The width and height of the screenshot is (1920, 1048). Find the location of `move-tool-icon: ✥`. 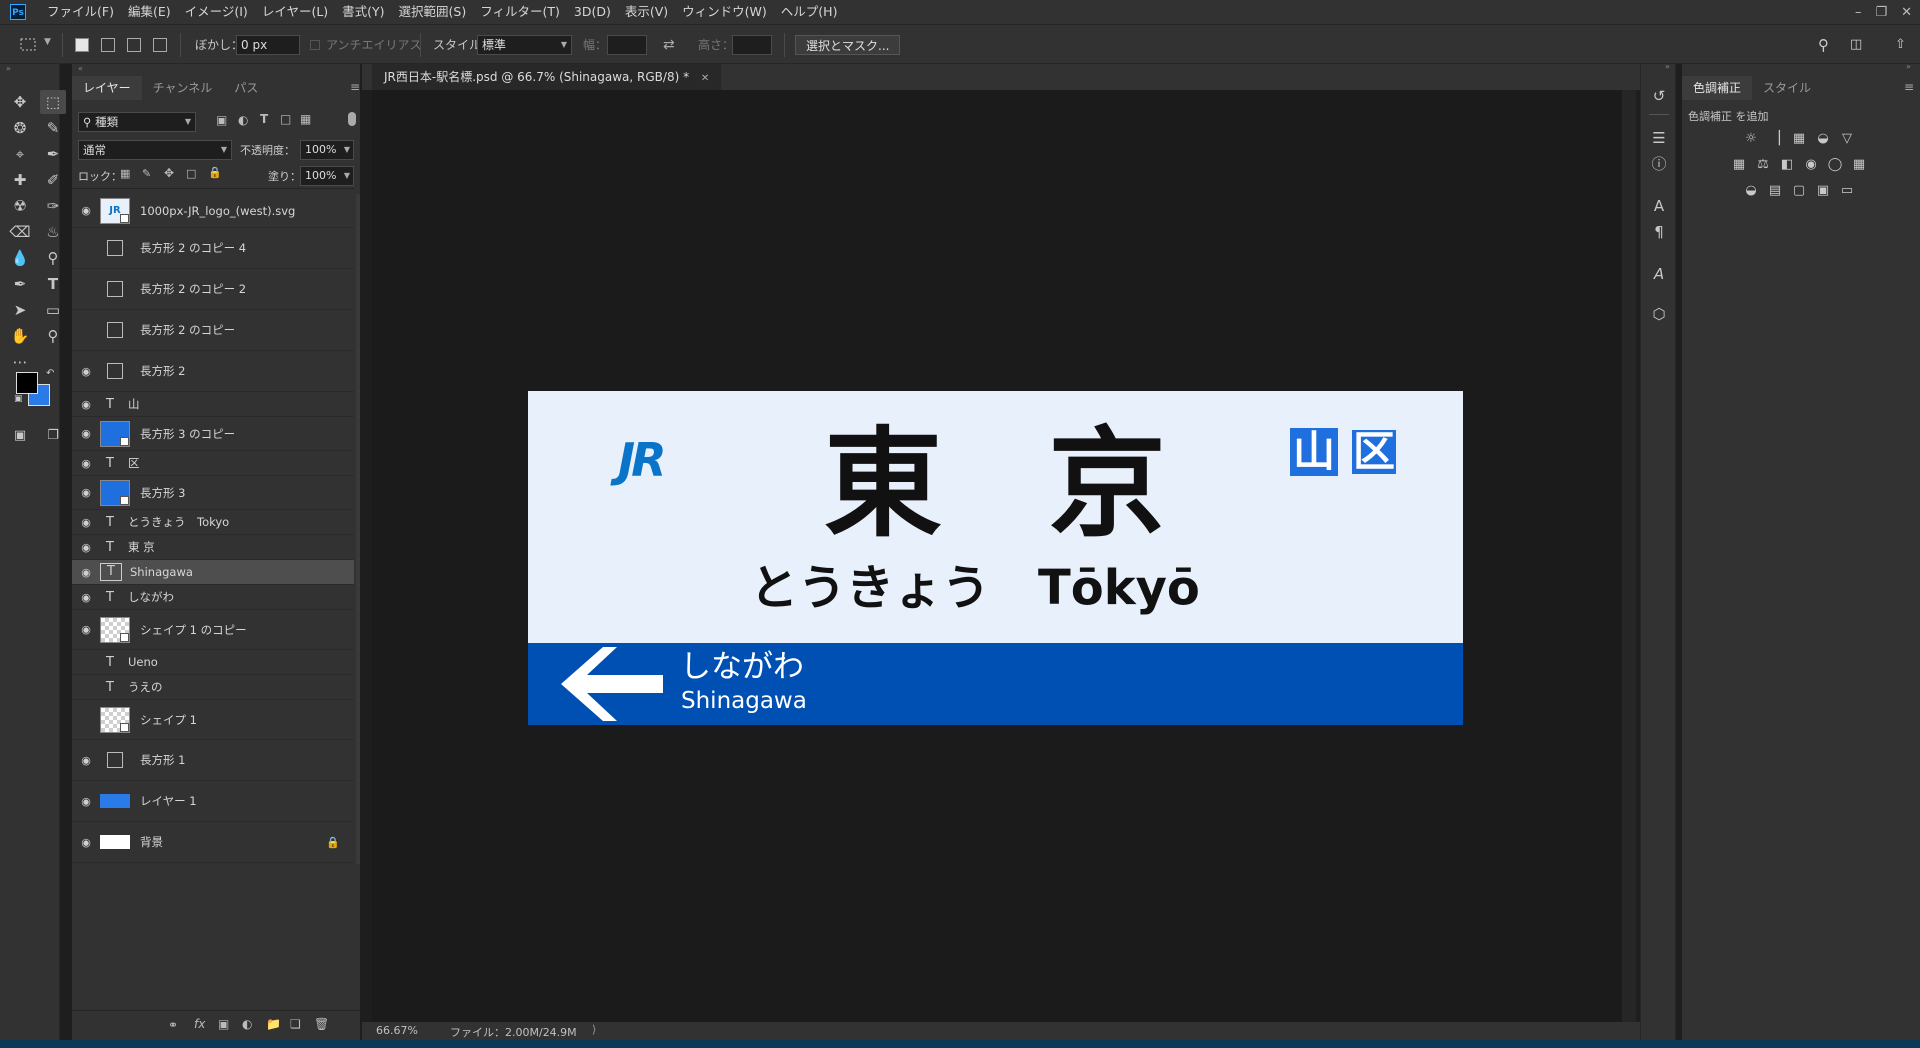

move-tool-icon: ✥ is located at coordinates (20, 102).